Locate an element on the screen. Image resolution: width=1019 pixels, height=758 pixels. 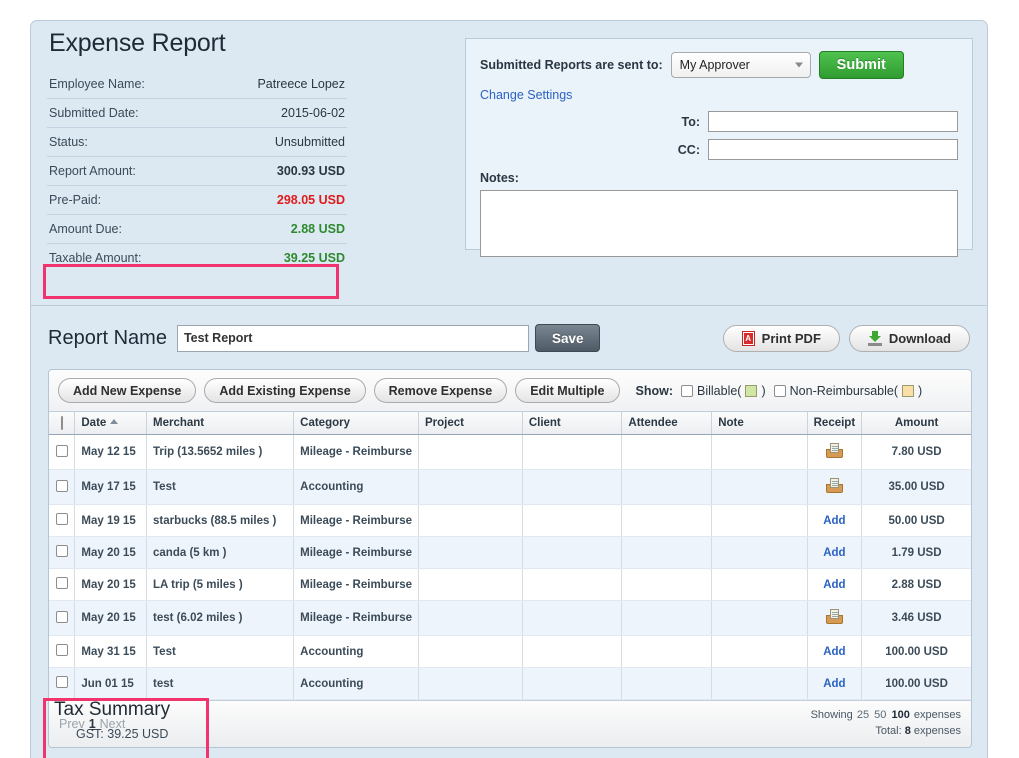
save-button: Save is located at coordinates (567, 338).